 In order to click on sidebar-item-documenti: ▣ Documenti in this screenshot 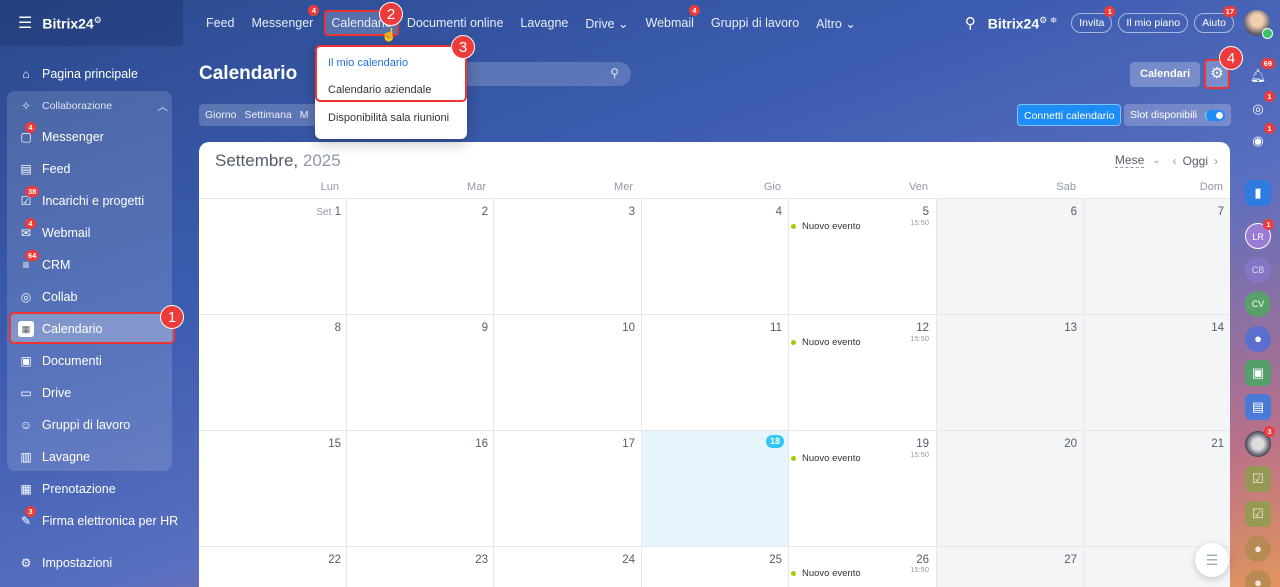, I will do `click(59, 361)`.